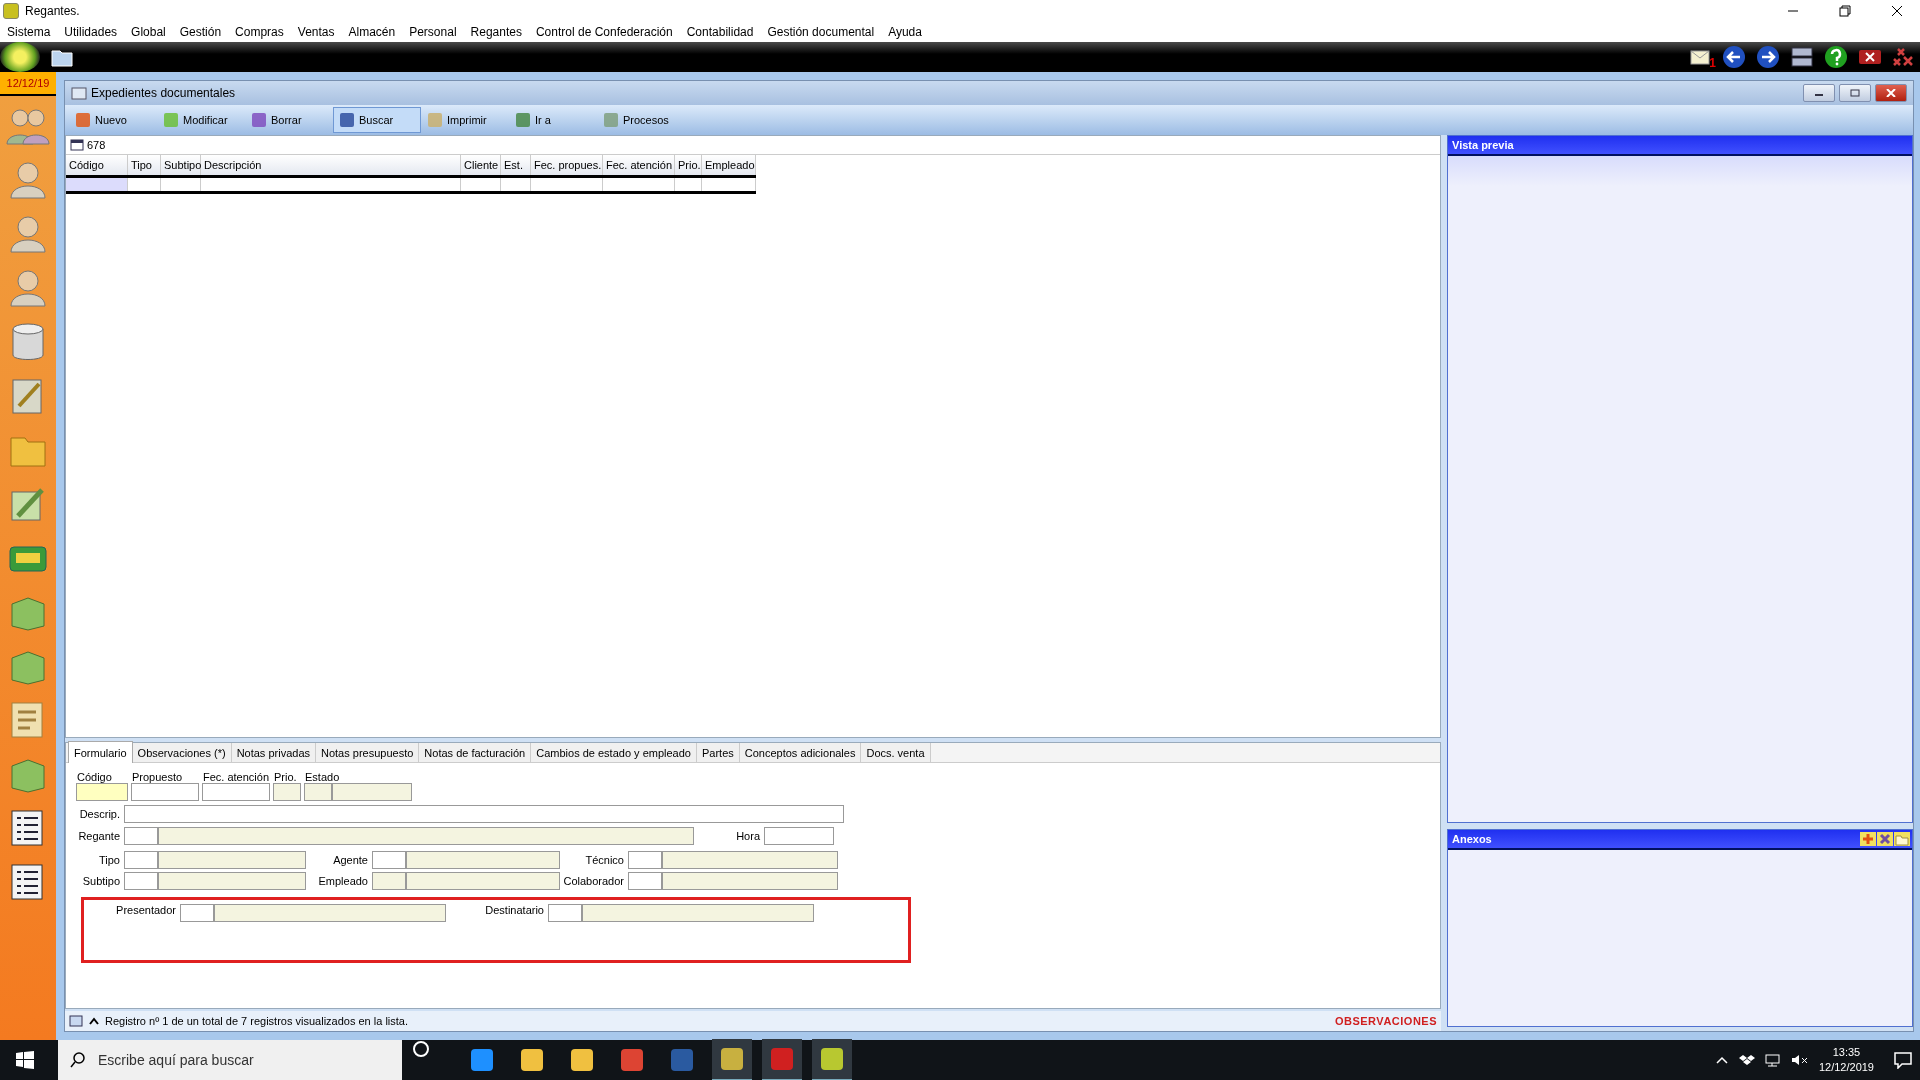  What do you see at coordinates (1846, 1052) in the screenshot?
I see `clock-time: 13:35` at bounding box center [1846, 1052].